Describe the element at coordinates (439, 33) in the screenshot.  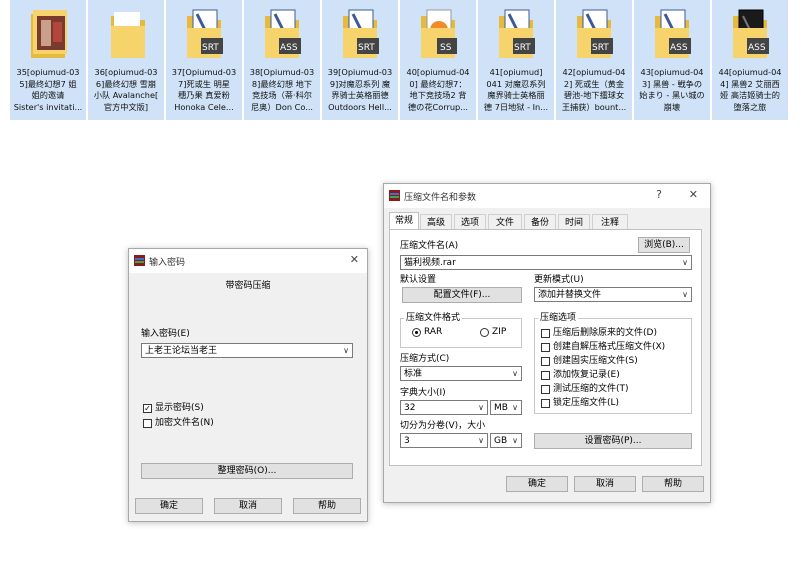
I see `subtitle-ss-icon: SS` at that location.